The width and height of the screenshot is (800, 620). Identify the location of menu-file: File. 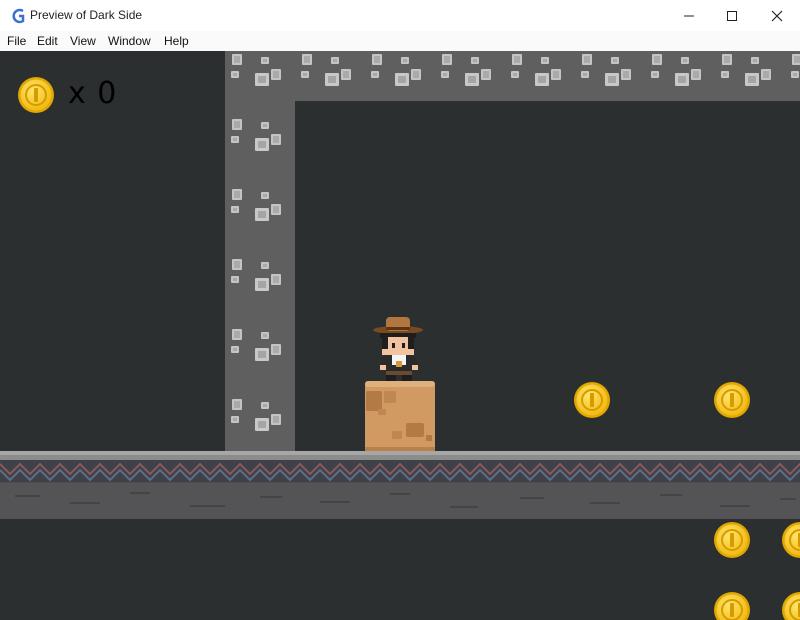
(16, 41).